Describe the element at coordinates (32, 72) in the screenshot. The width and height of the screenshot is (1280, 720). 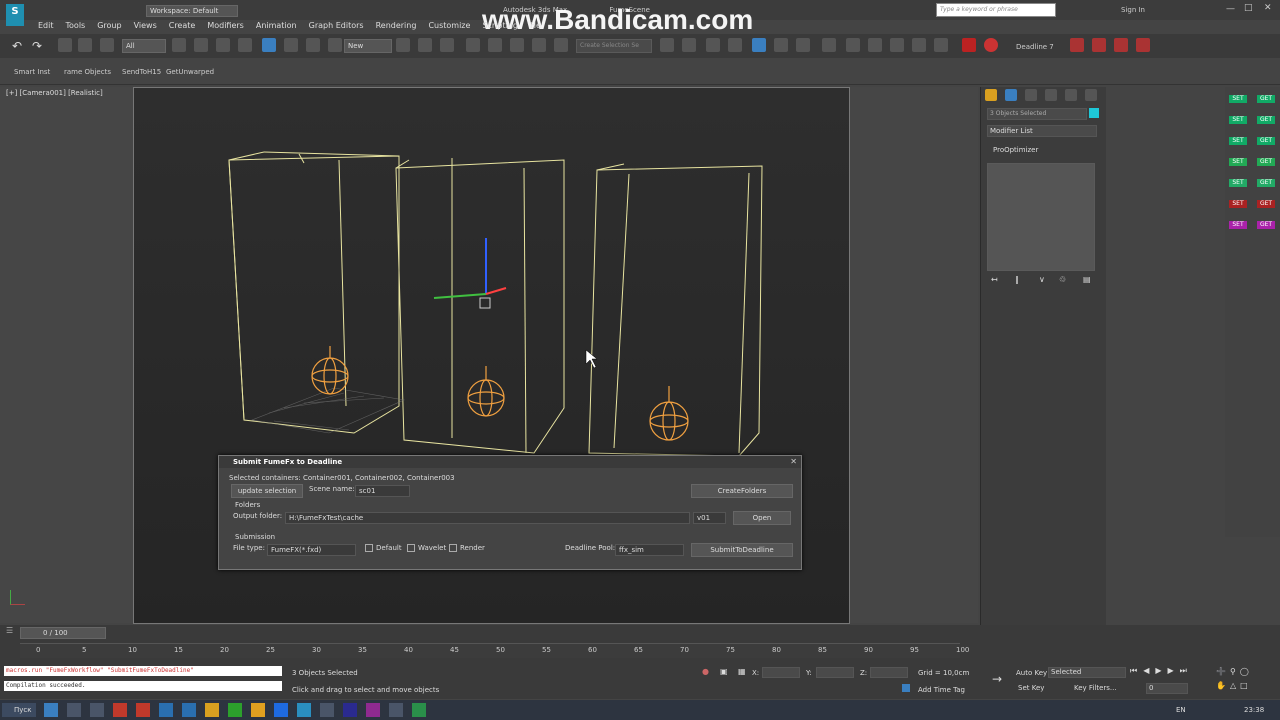
I see `ribbon-smart-inst: Smart Inst` at that location.